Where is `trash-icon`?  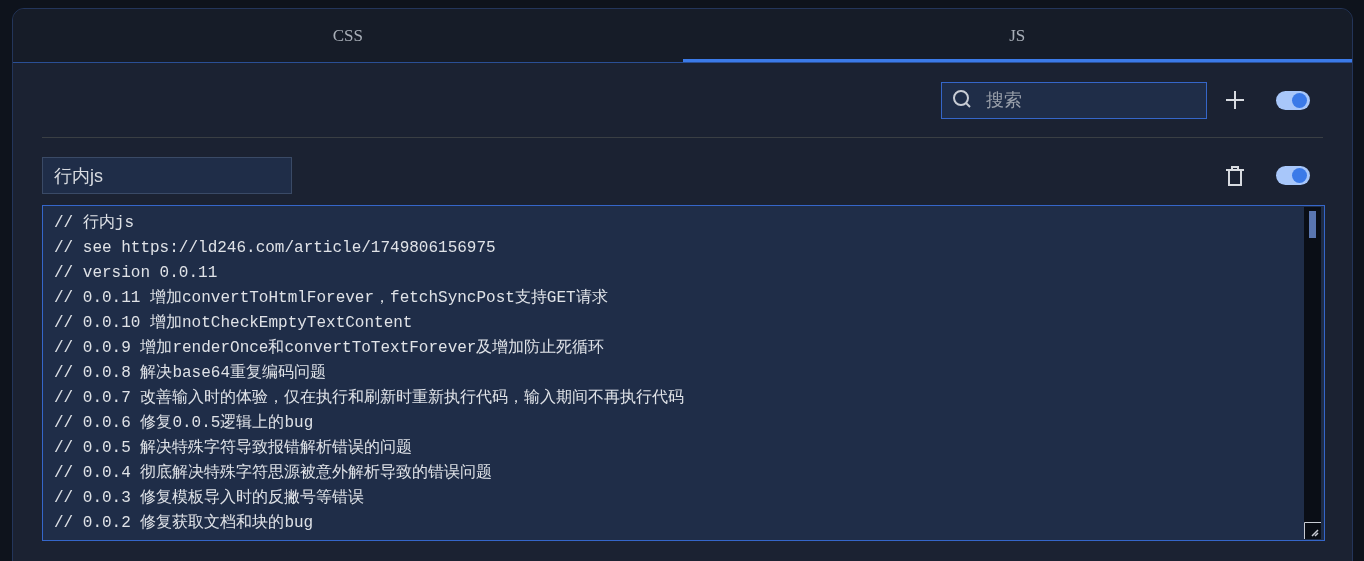 trash-icon is located at coordinates (1235, 175).